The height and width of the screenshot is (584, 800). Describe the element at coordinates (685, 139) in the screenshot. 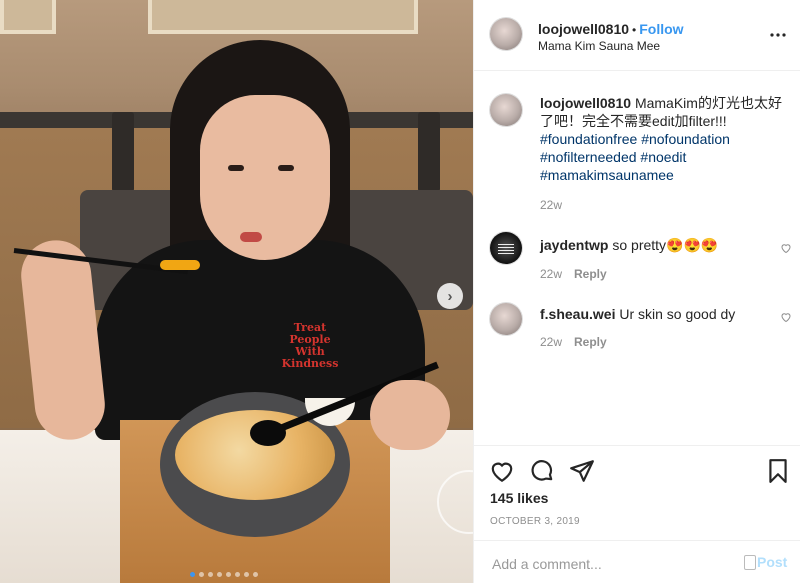

I see `hashtag-link: #nofoundation` at that location.